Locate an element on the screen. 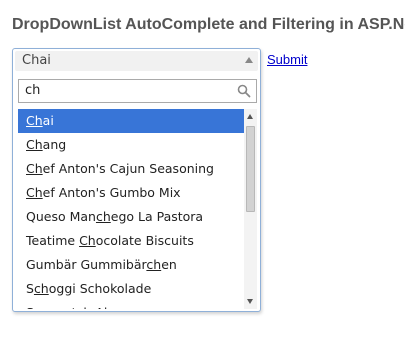  result-item: Chai is located at coordinates (131, 121).